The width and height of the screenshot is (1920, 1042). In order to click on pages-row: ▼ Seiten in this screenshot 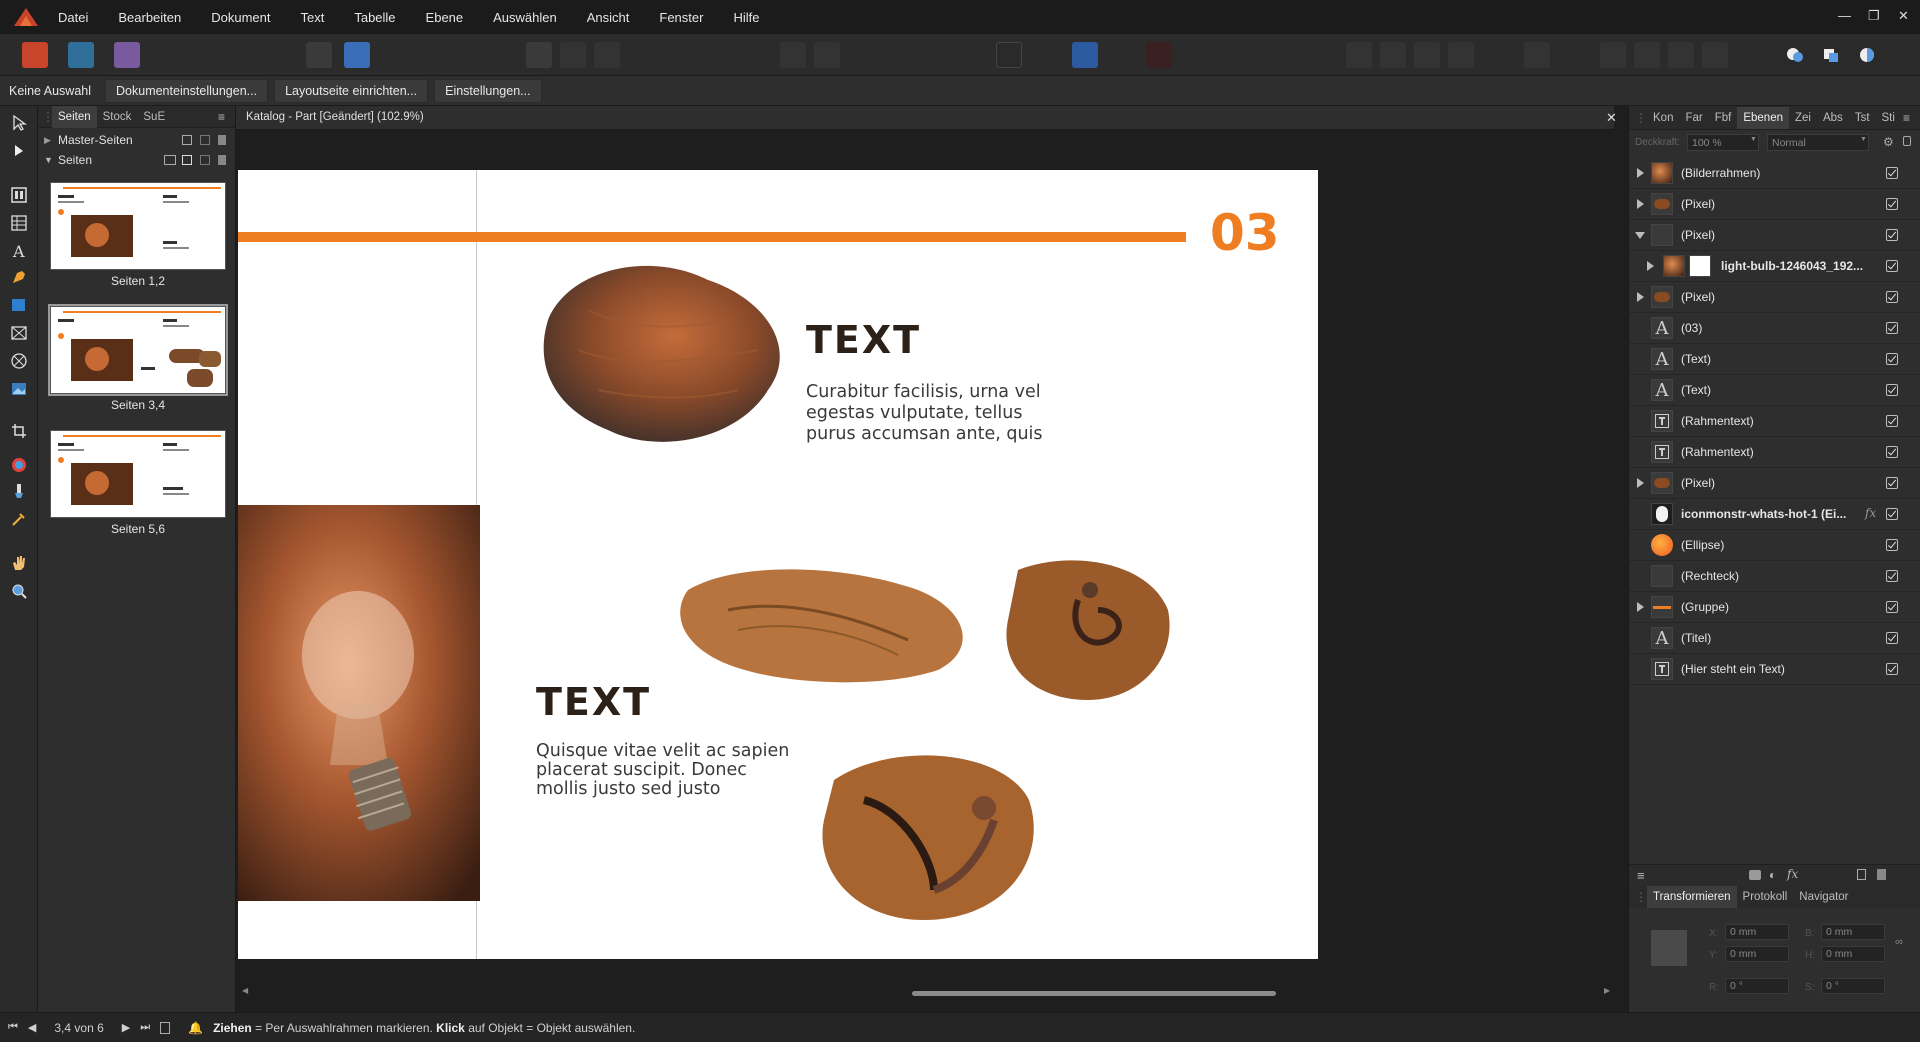, I will do `click(136, 160)`.